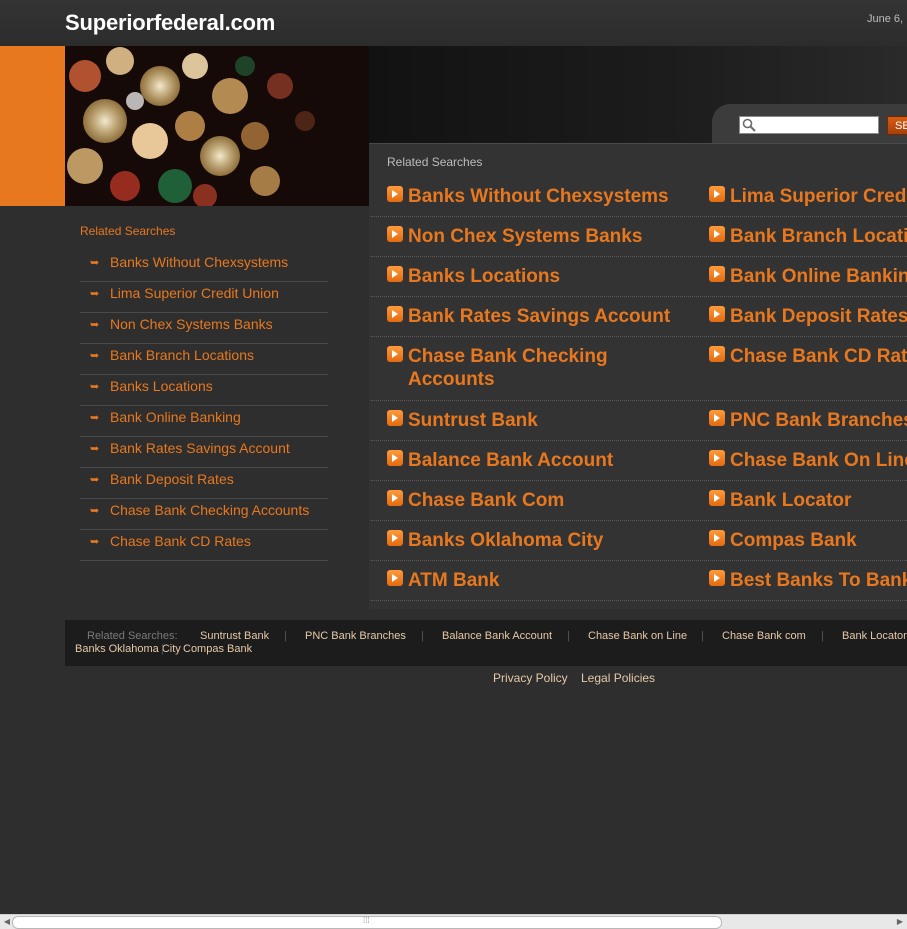  I want to click on sidebar-link: Lima Superior Credit Union, so click(194, 293).